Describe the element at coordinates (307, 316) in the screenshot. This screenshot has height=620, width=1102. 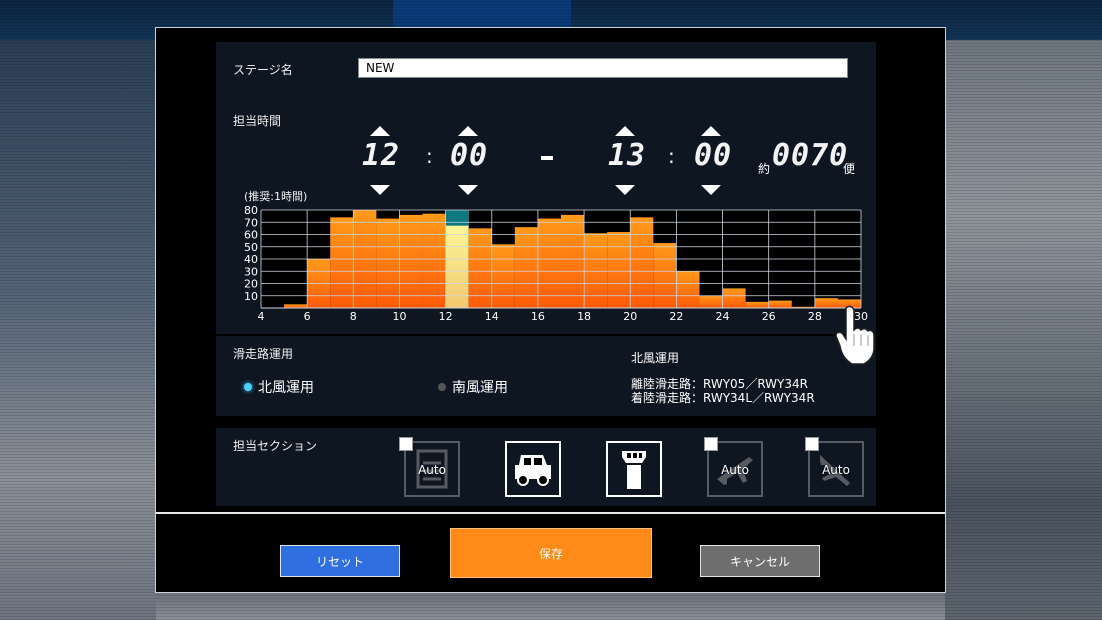
I see `x-tick-label: 6` at that location.